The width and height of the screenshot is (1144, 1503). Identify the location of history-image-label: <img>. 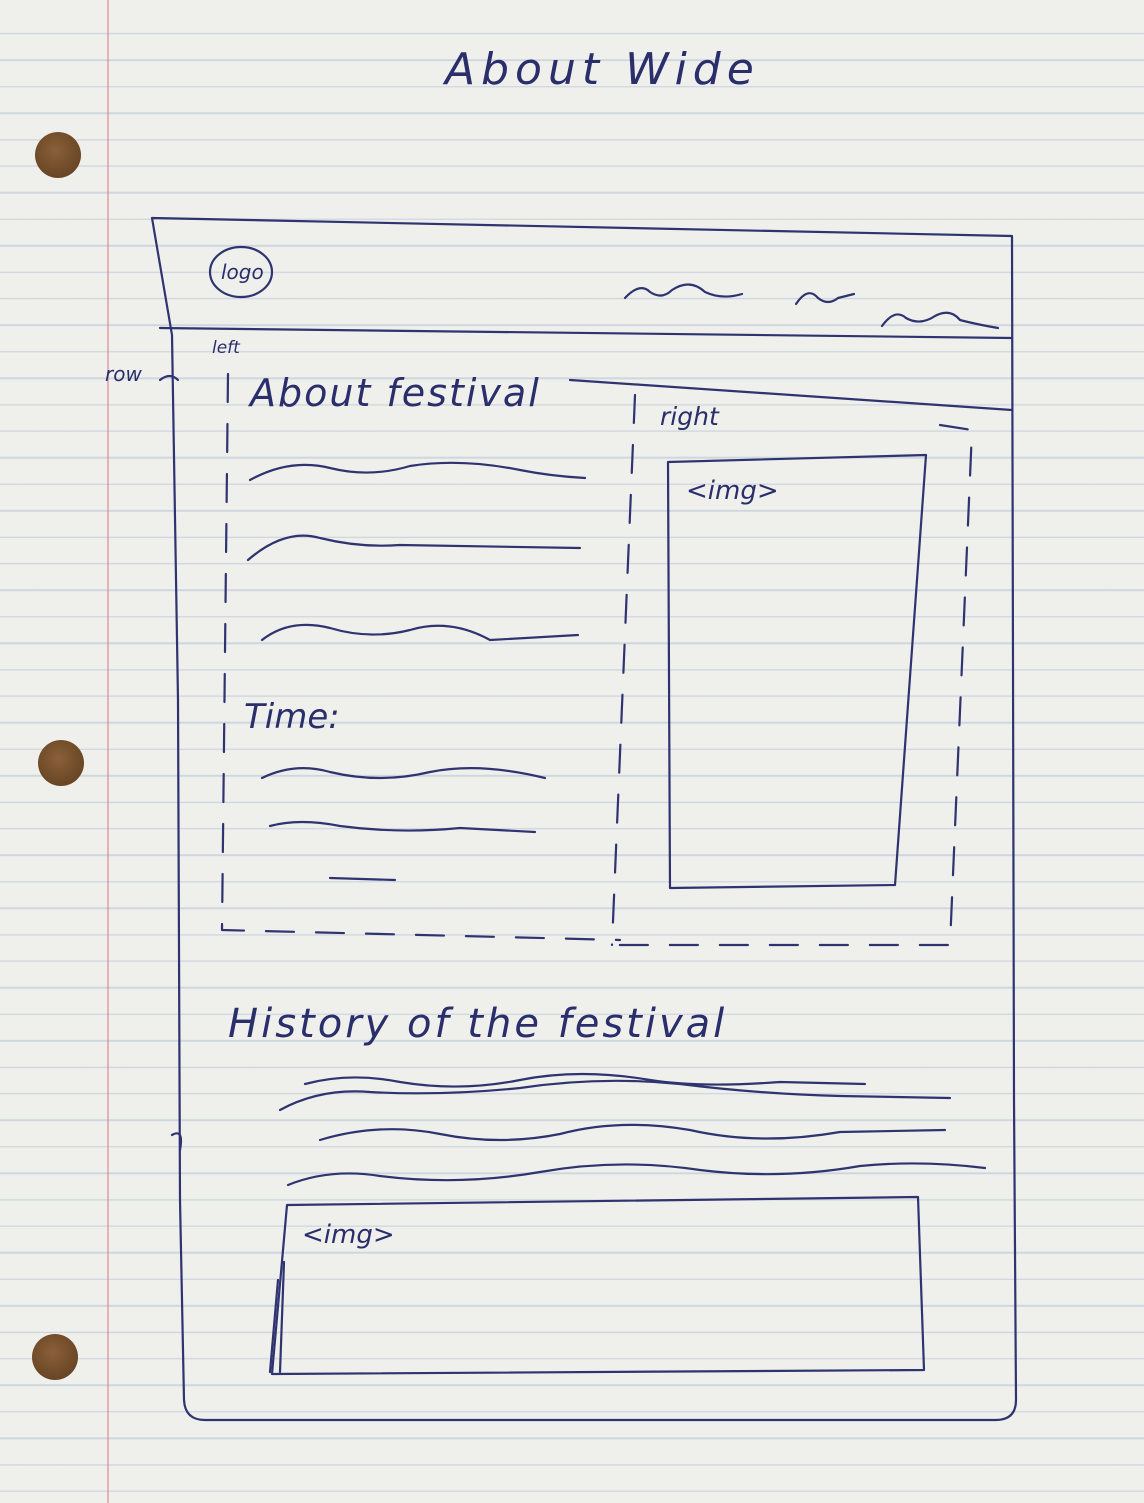
(348, 1235).